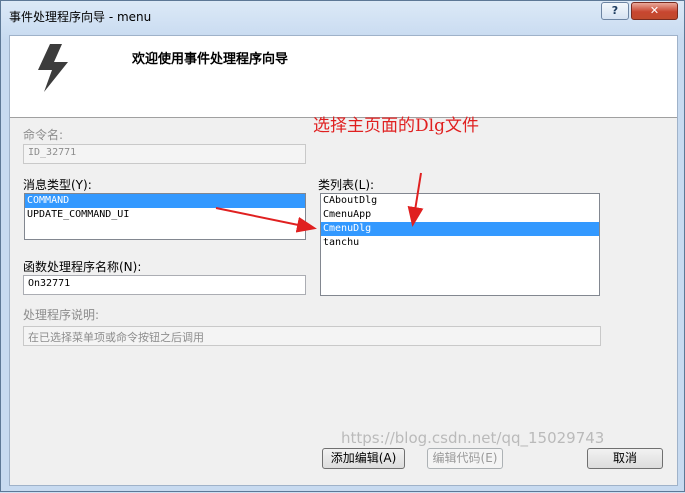  I want to click on class-item-tanchu: tanchu, so click(460, 243).